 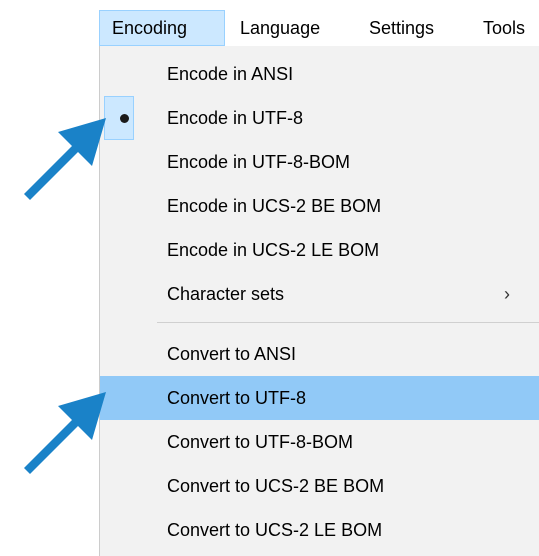 What do you see at coordinates (507, 294) in the screenshot?
I see `chevron-right-icon: ›` at bounding box center [507, 294].